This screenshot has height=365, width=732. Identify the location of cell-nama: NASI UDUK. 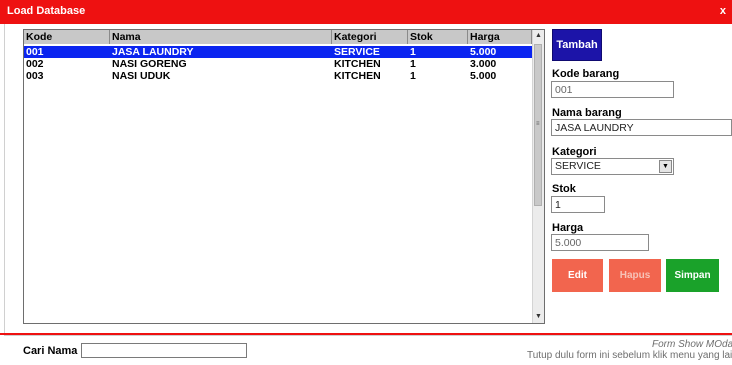
(141, 76).